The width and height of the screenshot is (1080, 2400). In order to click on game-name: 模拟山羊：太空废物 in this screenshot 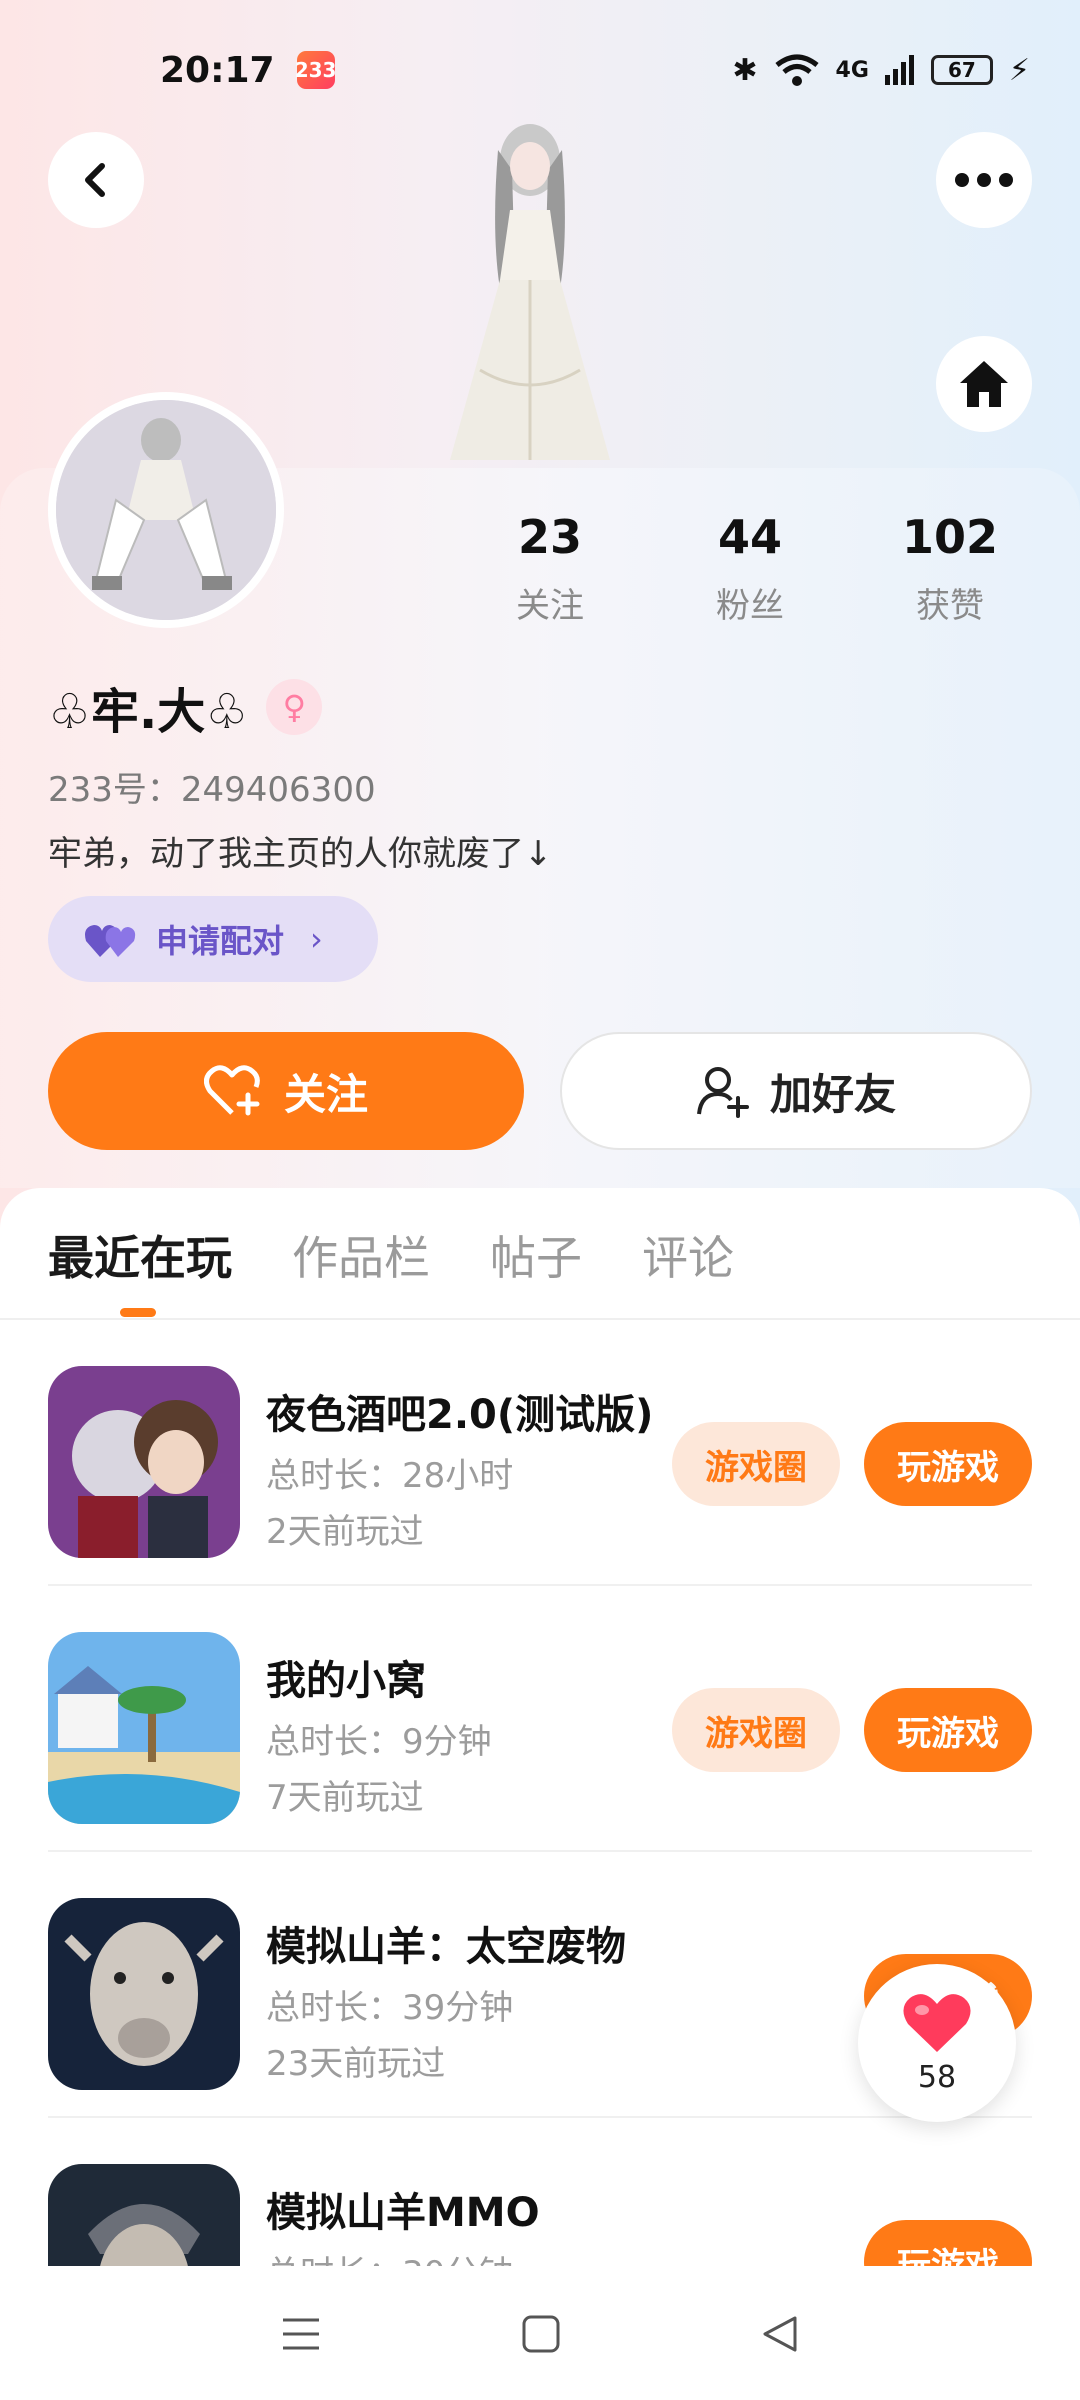, I will do `click(446, 1947)`.